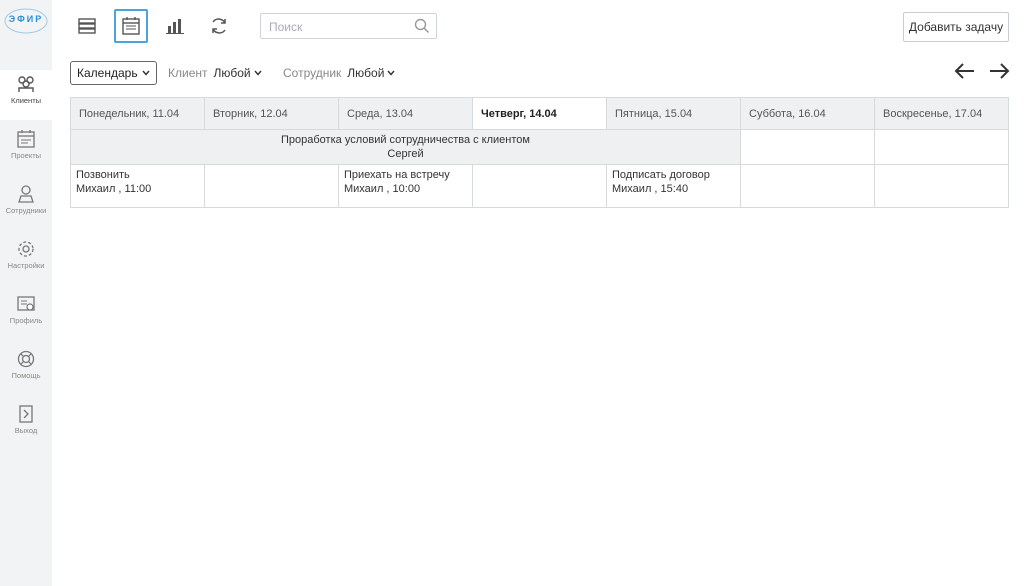 The width and height of the screenshot is (1024, 586). I want to click on projects-icon, so click(26, 139).